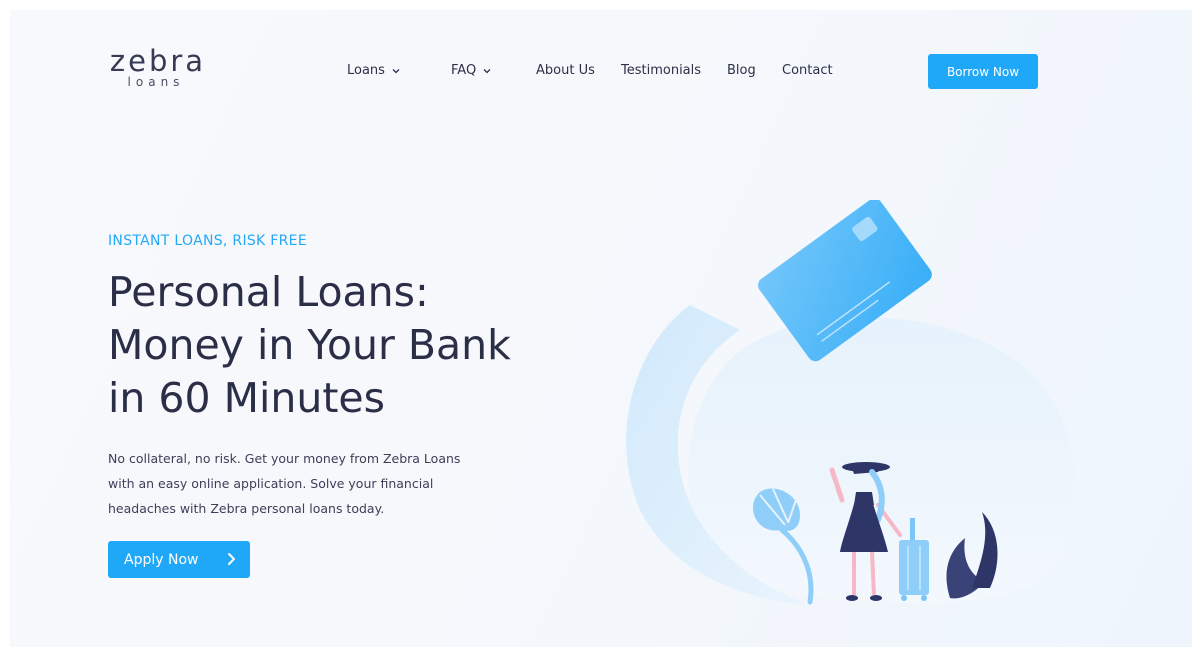  I want to click on nav-item-label: Blog, so click(741, 70).